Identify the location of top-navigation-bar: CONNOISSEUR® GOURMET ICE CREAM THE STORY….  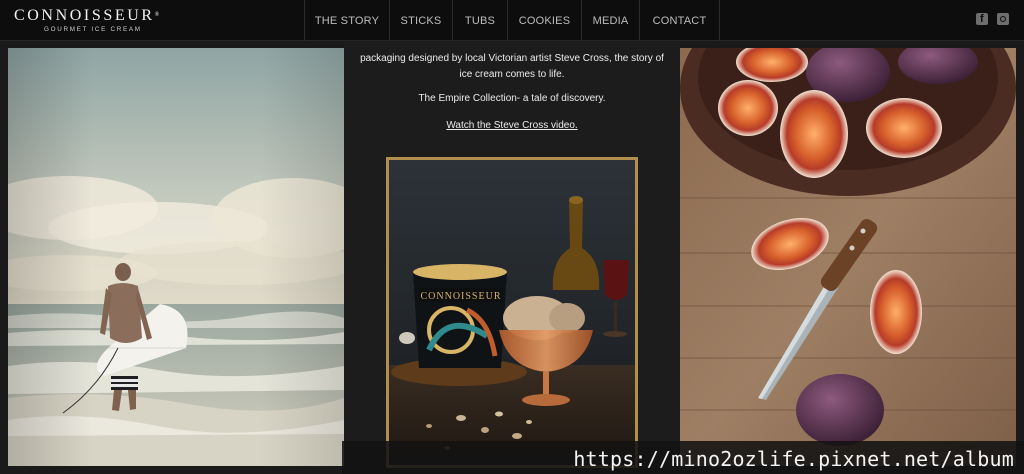
(512, 20).